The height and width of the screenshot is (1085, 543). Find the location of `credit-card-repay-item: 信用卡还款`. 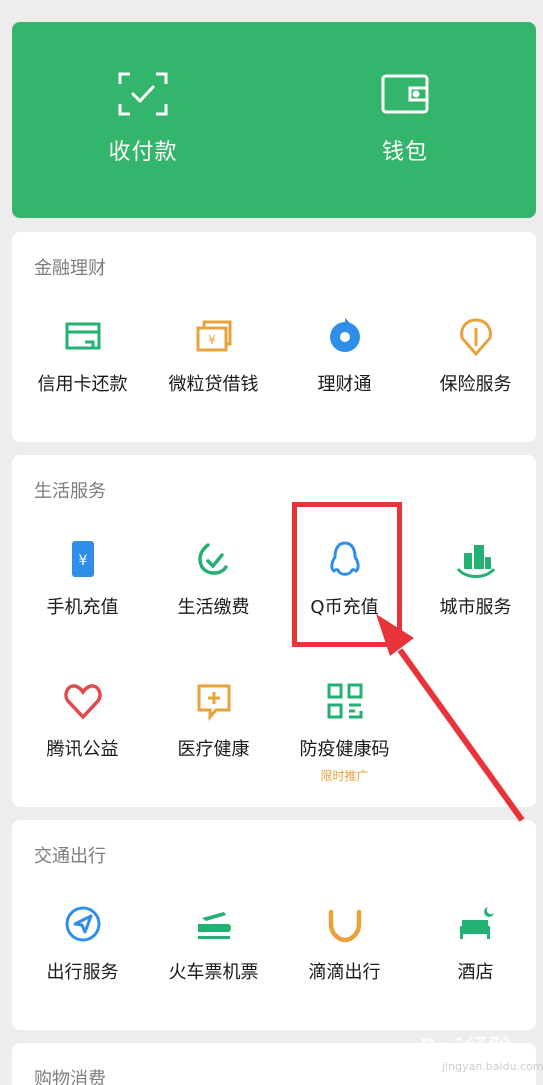

credit-card-repay-item: 信用卡还款 is located at coordinates (82, 356).